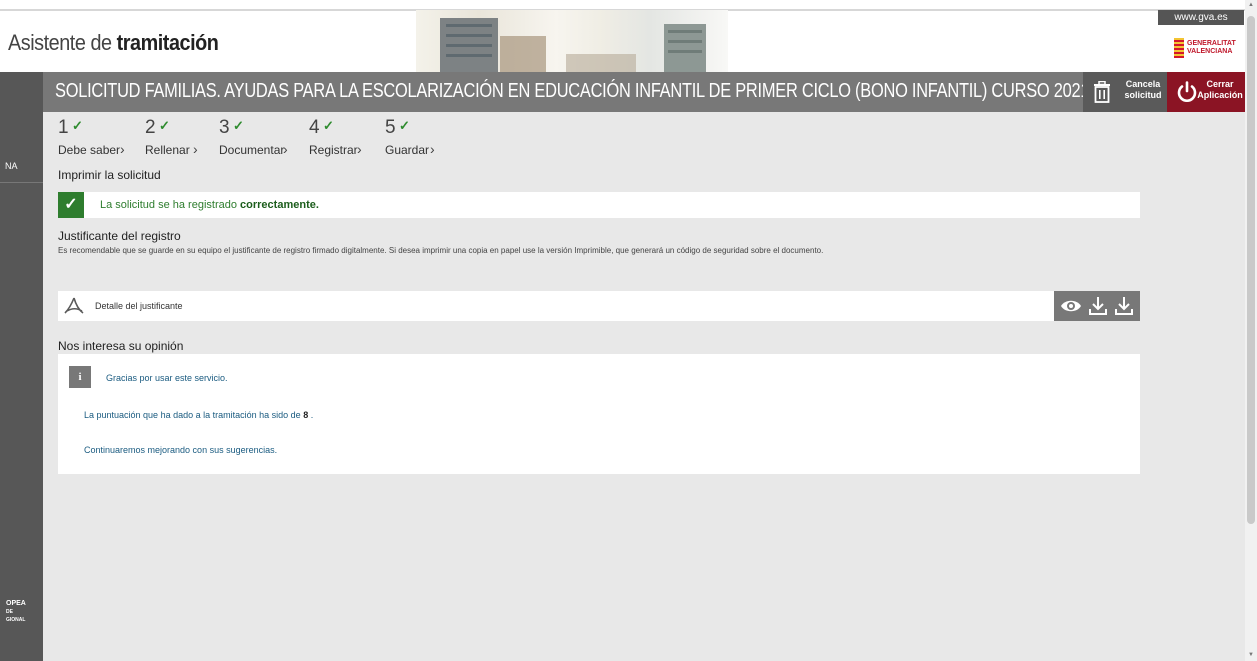 The width and height of the screenshot is (1257, 661). What do you see at coordinates (167, 42) in the screenshot?
I see `brand-bold: tramitación` at bounding box center [167, 42].